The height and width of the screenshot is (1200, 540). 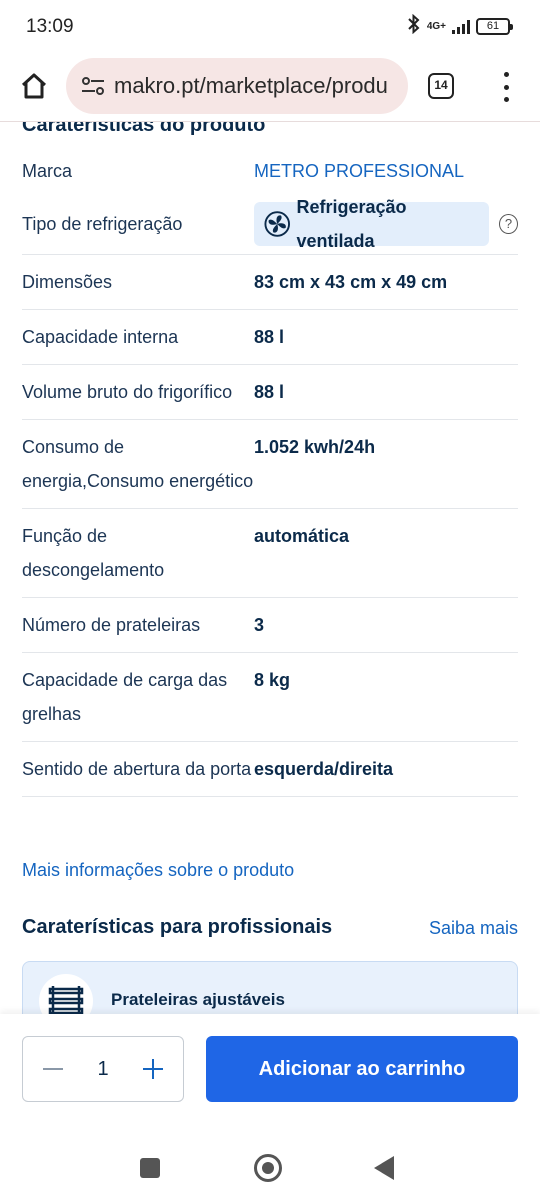 I want to click on quantity-stepper: 1, so click(x=103, y=1069).